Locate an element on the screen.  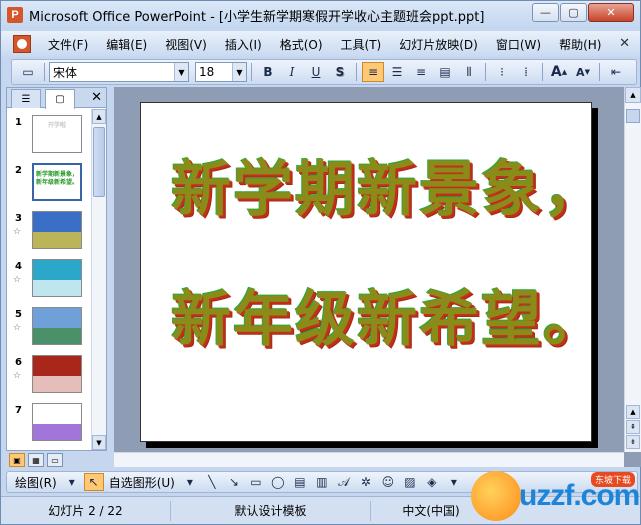
document-close-icon: ✕ is located at coordinates (624, 43).